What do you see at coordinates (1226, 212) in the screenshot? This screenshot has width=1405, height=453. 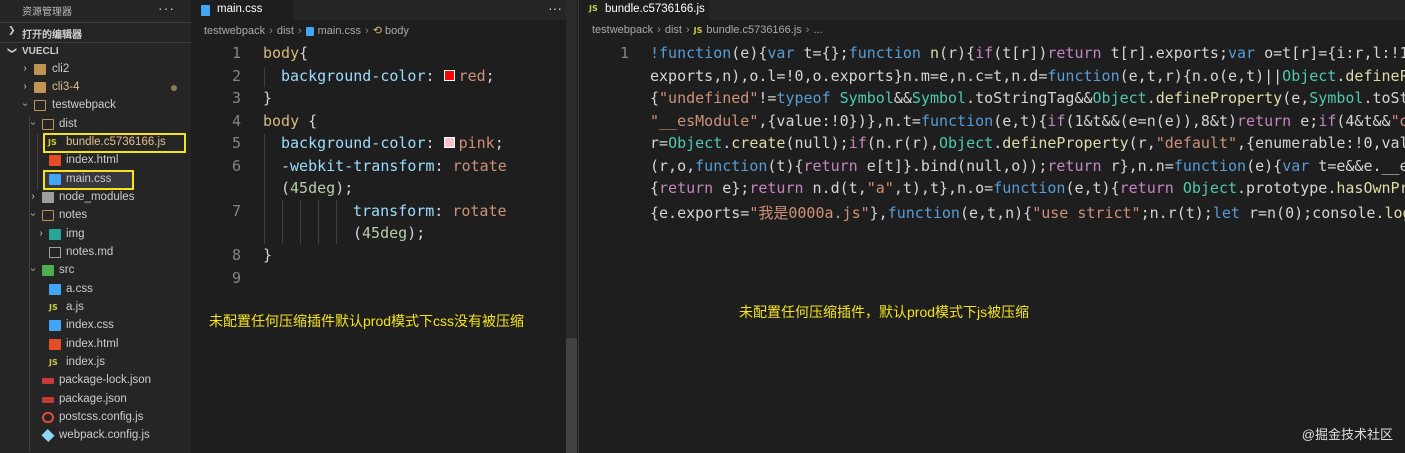 I see `code-token: let` at bounding box center [1226, 212].